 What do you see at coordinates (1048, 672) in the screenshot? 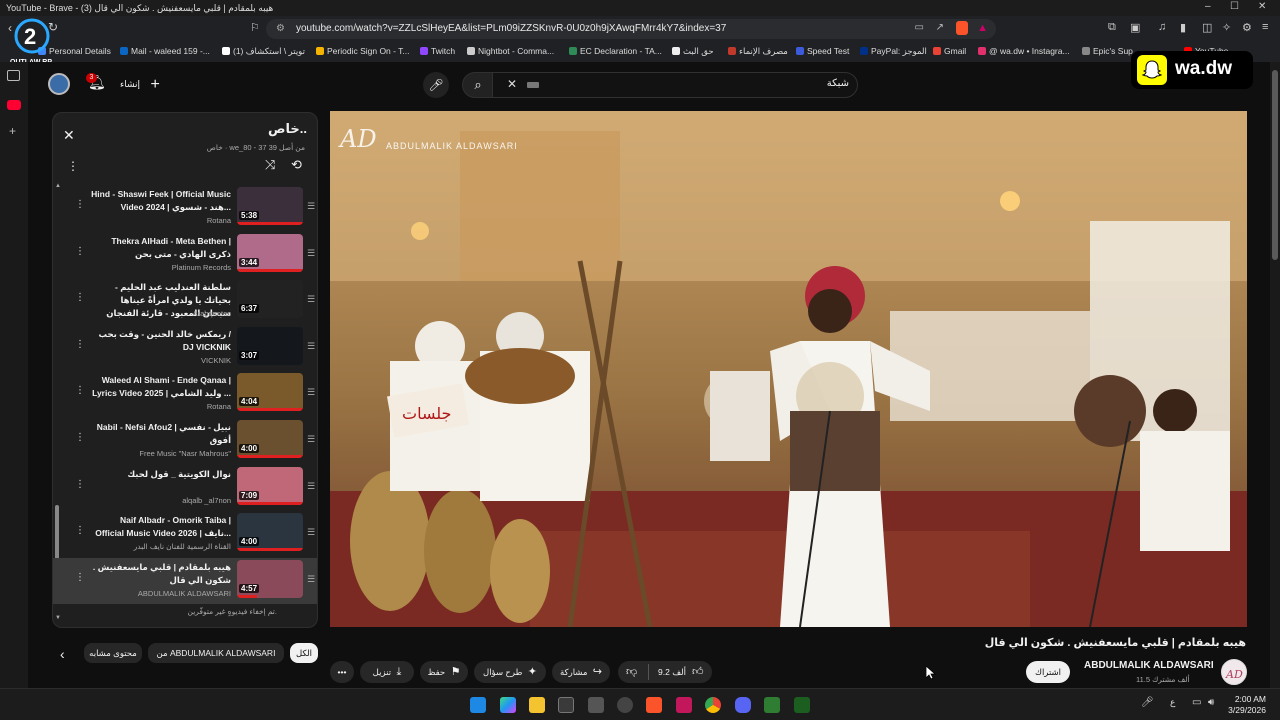
I see `subscribe-button: اشتراك` at bounding box center [1048, 672].